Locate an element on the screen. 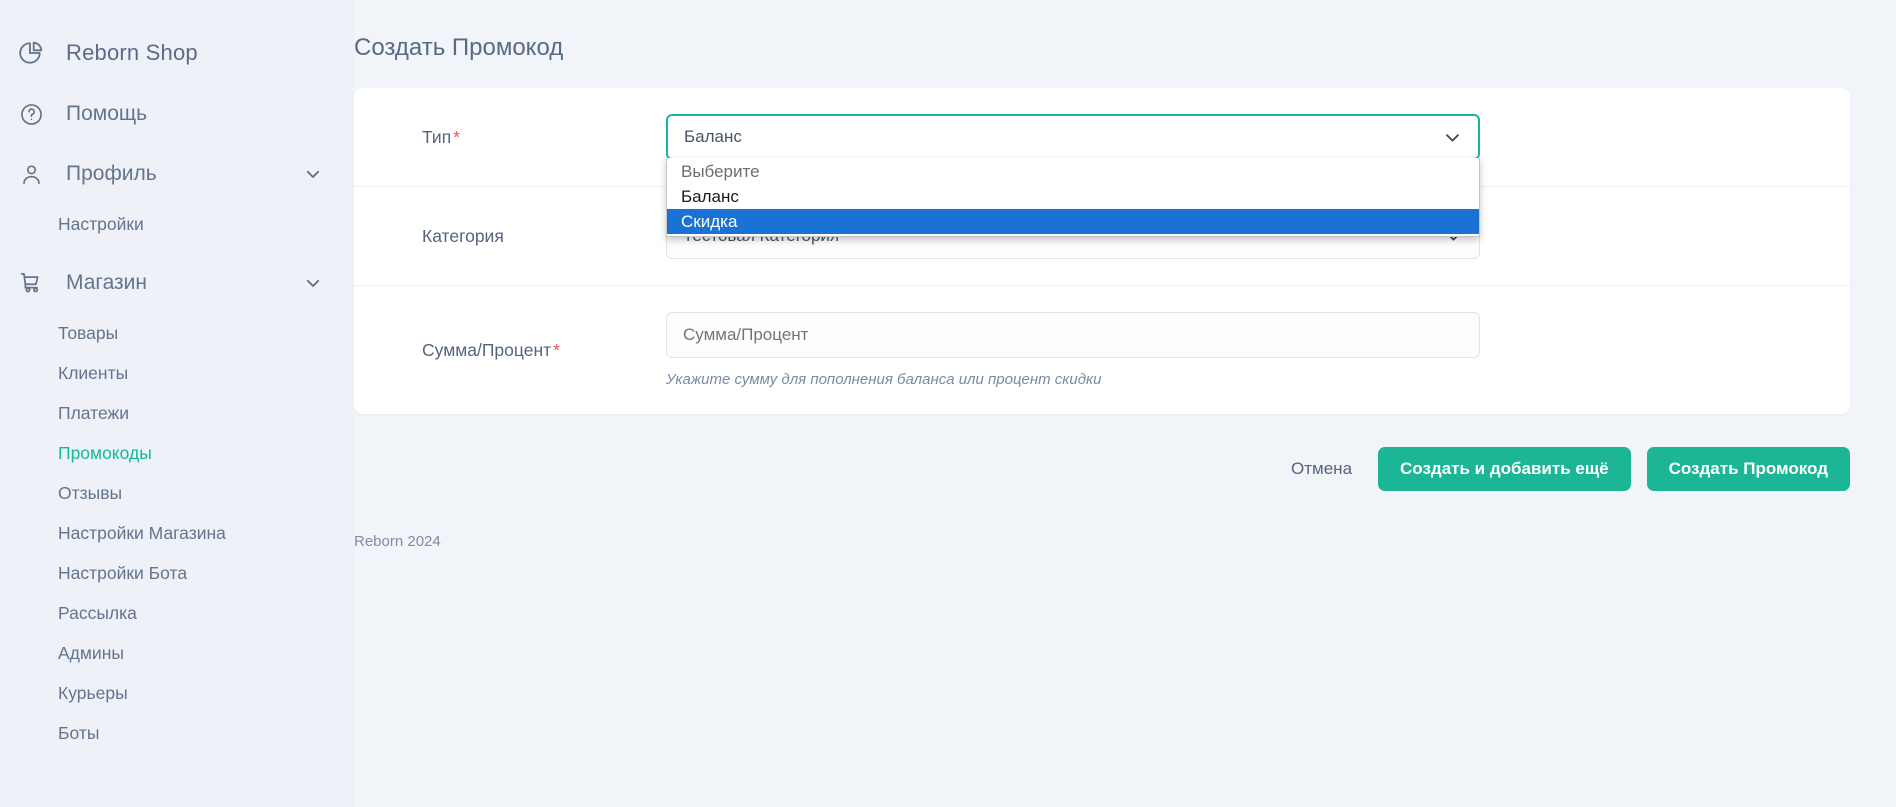  sidebar-item-admins-label: Админы is located at coordinates (91, 652).